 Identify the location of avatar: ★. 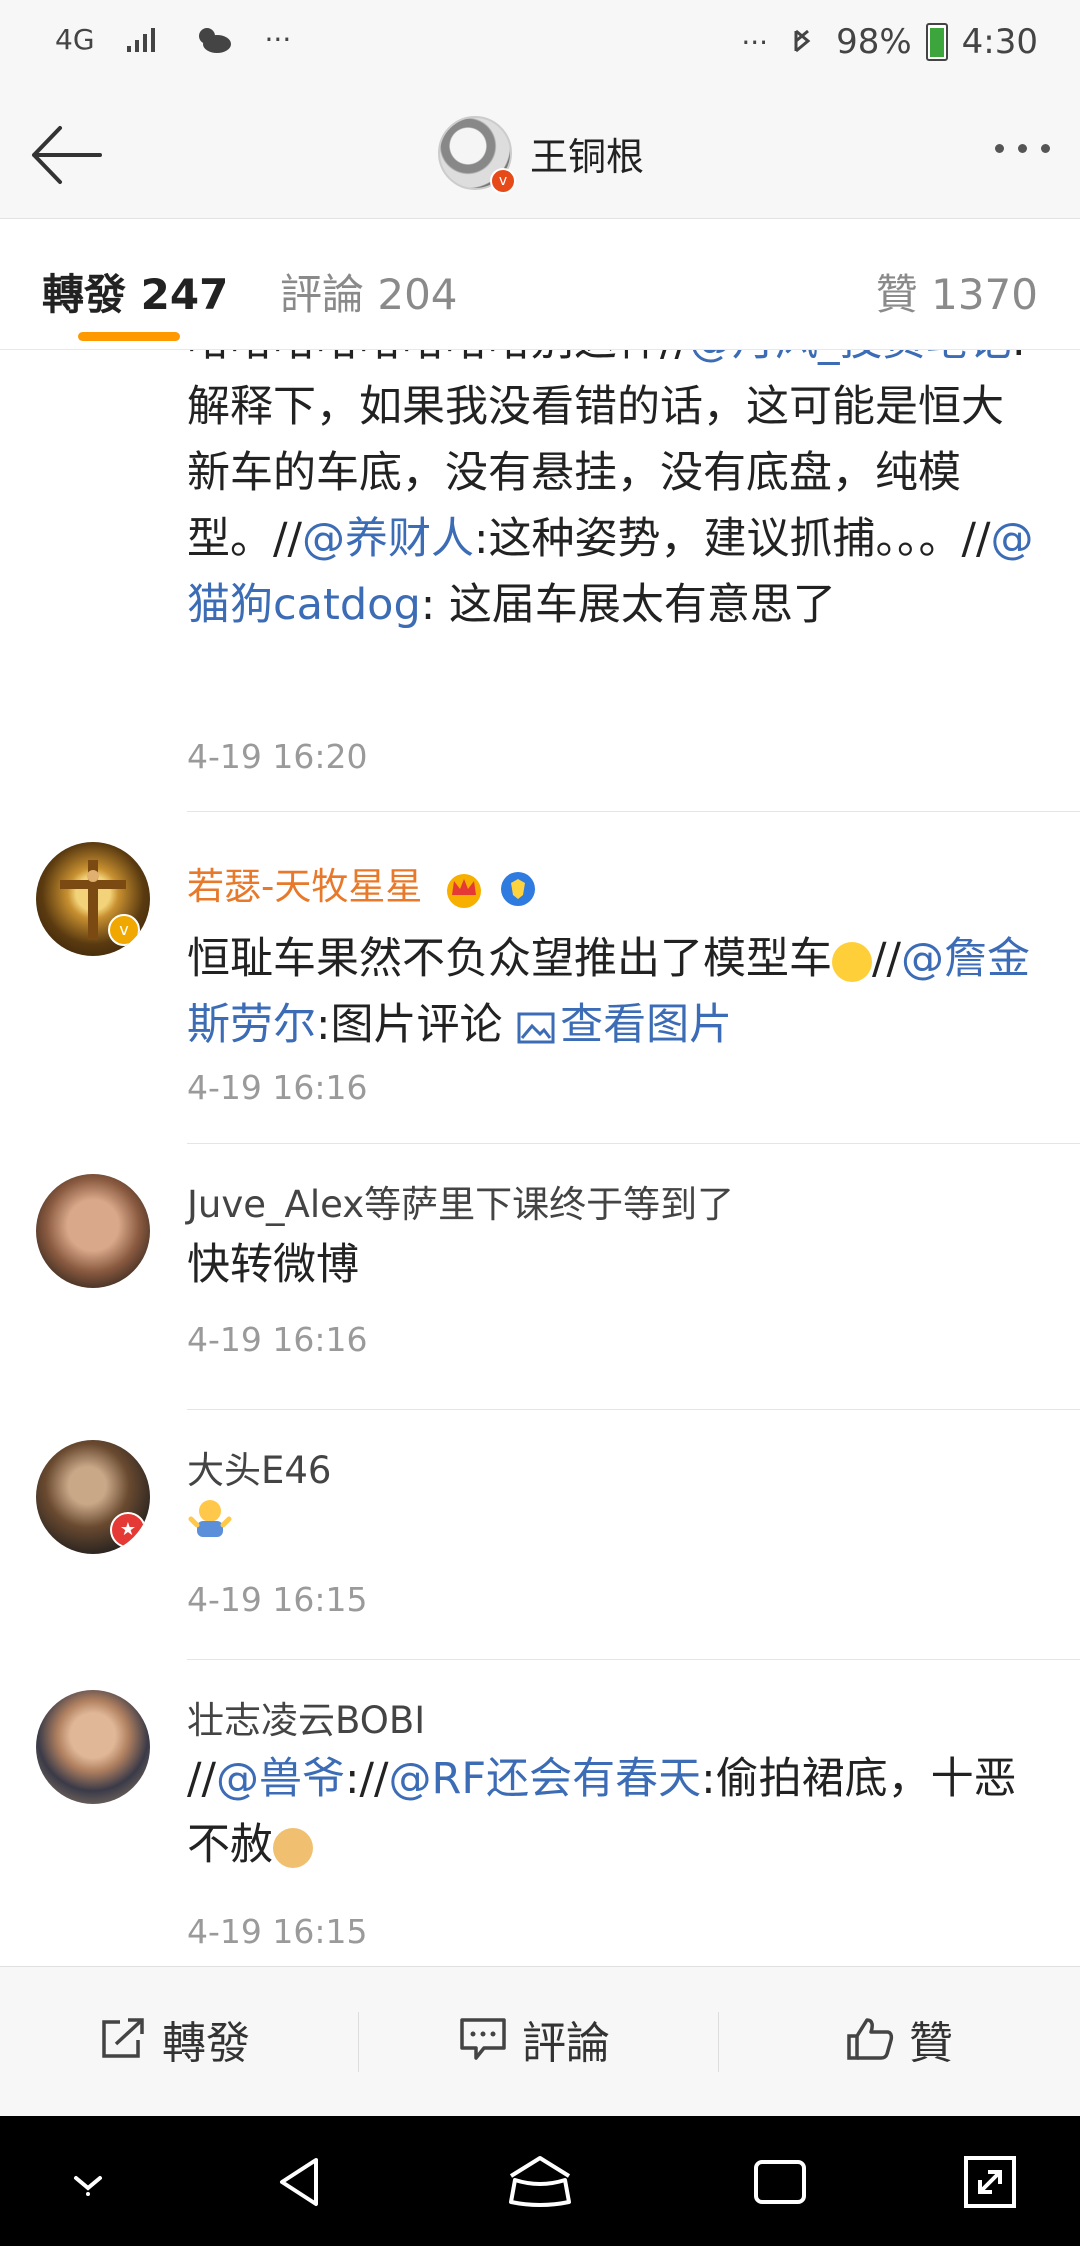
(93, 1497).